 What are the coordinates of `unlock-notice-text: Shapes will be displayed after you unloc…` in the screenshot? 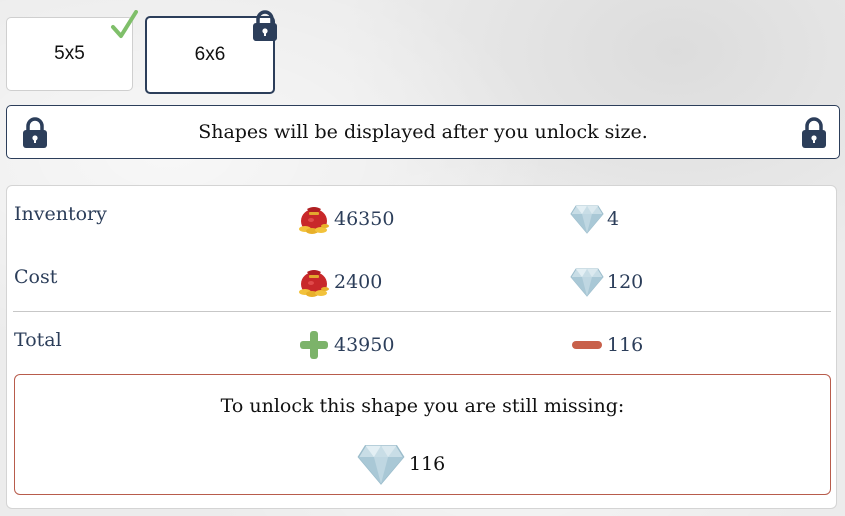 It's located at (423, 132).